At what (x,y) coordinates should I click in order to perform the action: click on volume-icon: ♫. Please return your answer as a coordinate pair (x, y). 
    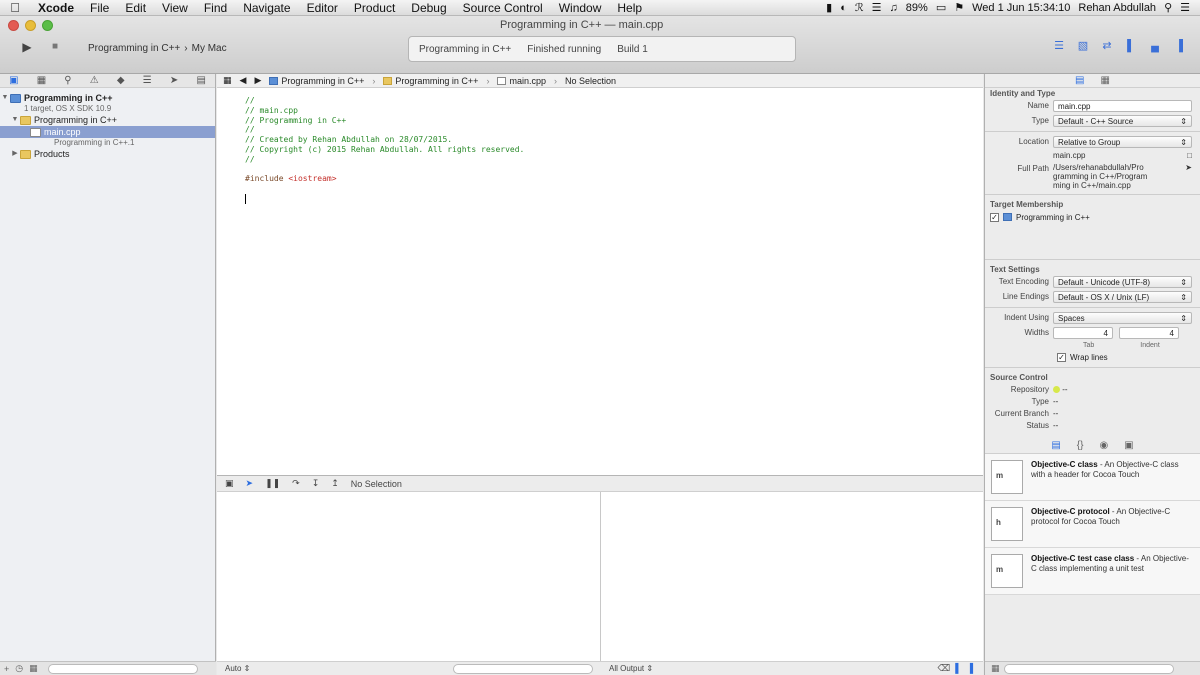
    Looking at the image, I should click on (894, 8).